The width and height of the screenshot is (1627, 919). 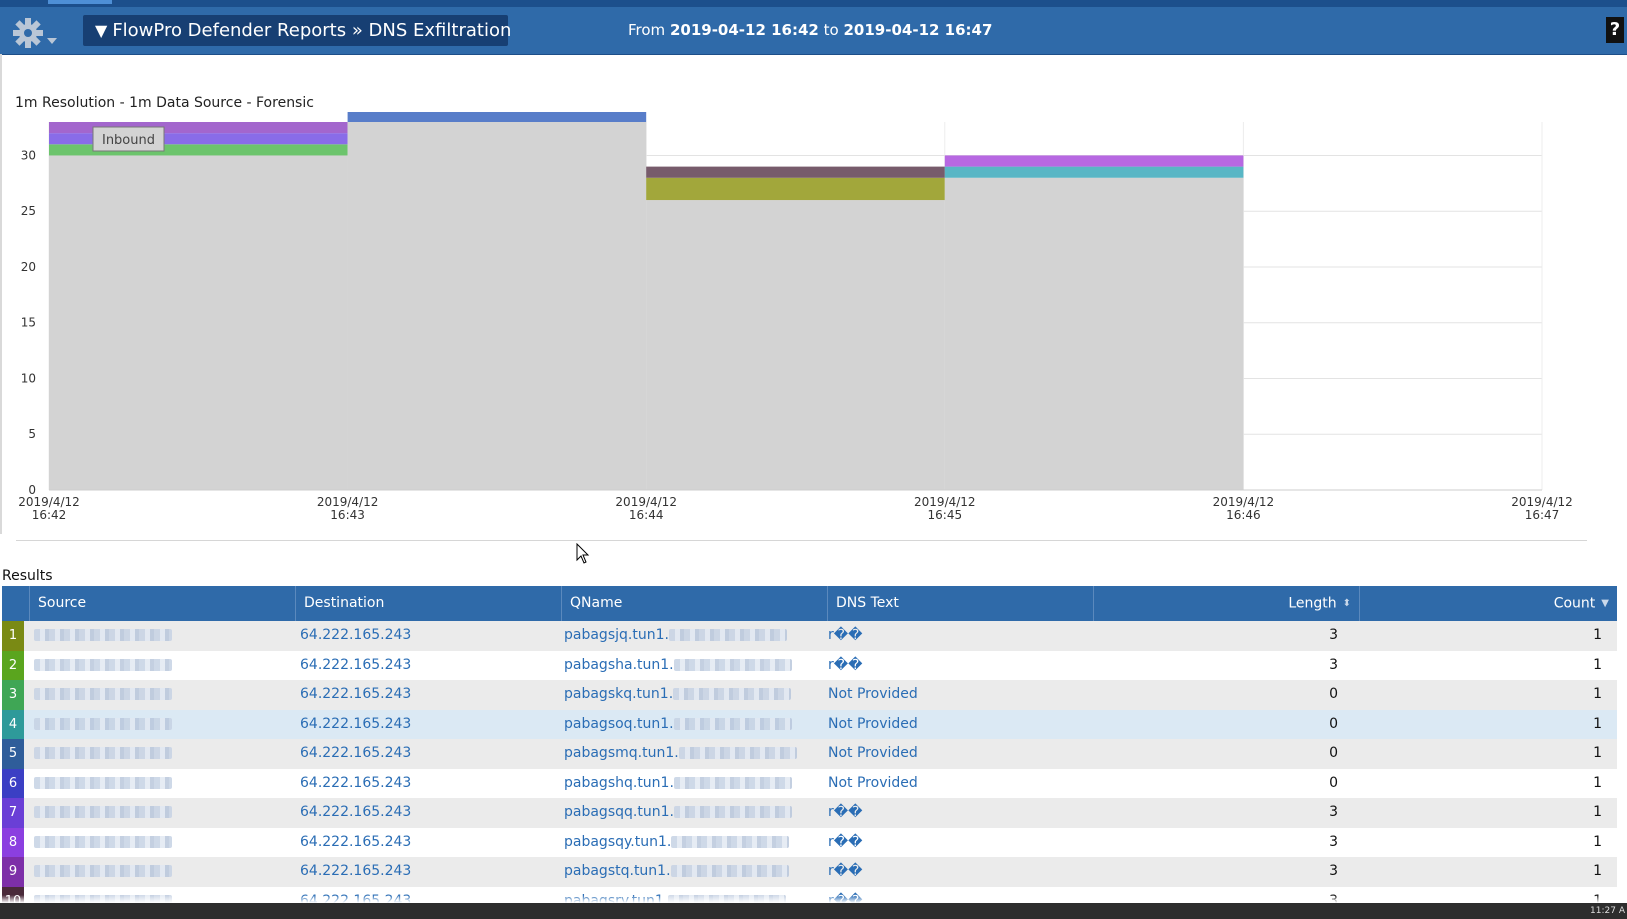 What do you see at coordinates (744, 30) in the screenshot?
I see `range-from: 2019-04-12 16:42` at bounding box center [744, 30].